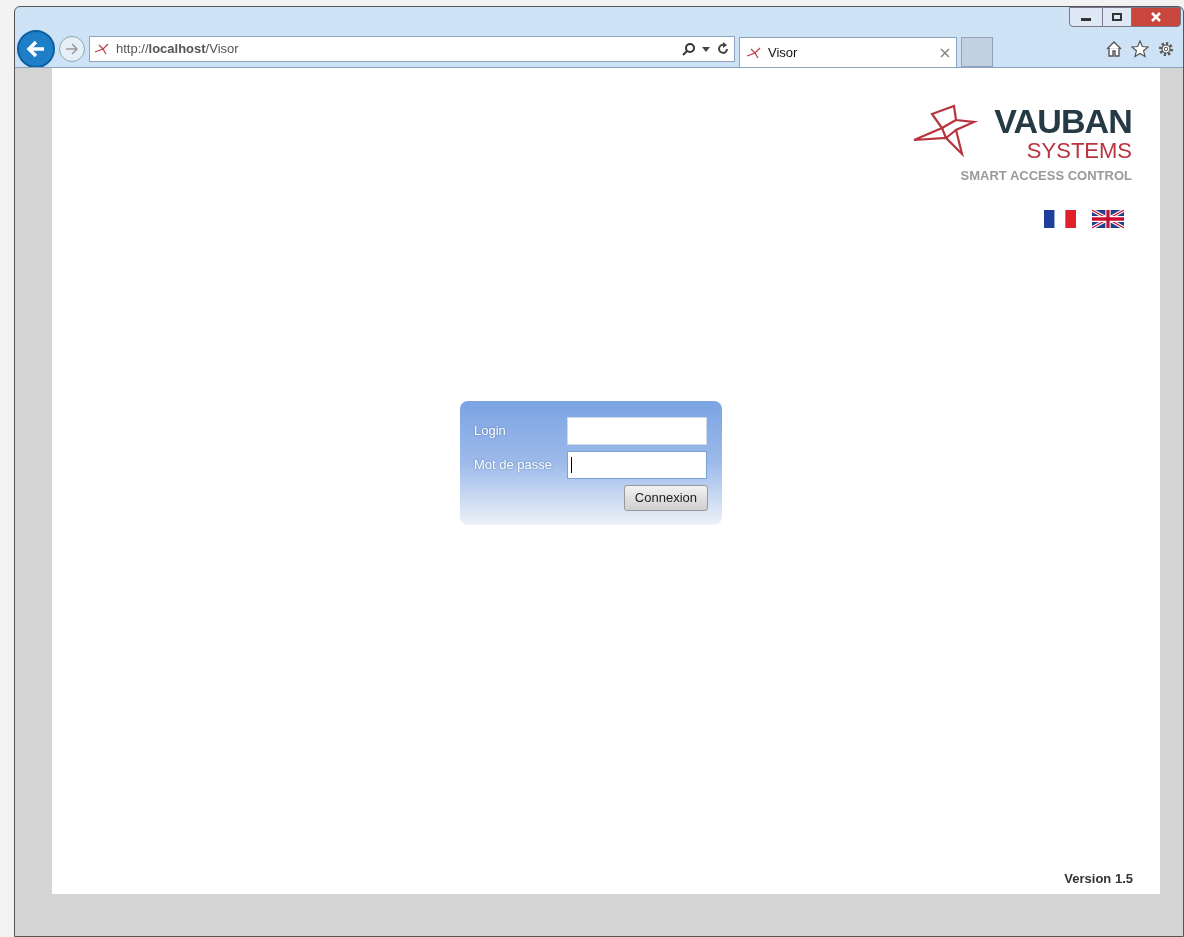 This screenshot has height=937, width=1184. Describe the element at coordinates (1166, 49) in the screenshot. I see `settings-icon` at that location.